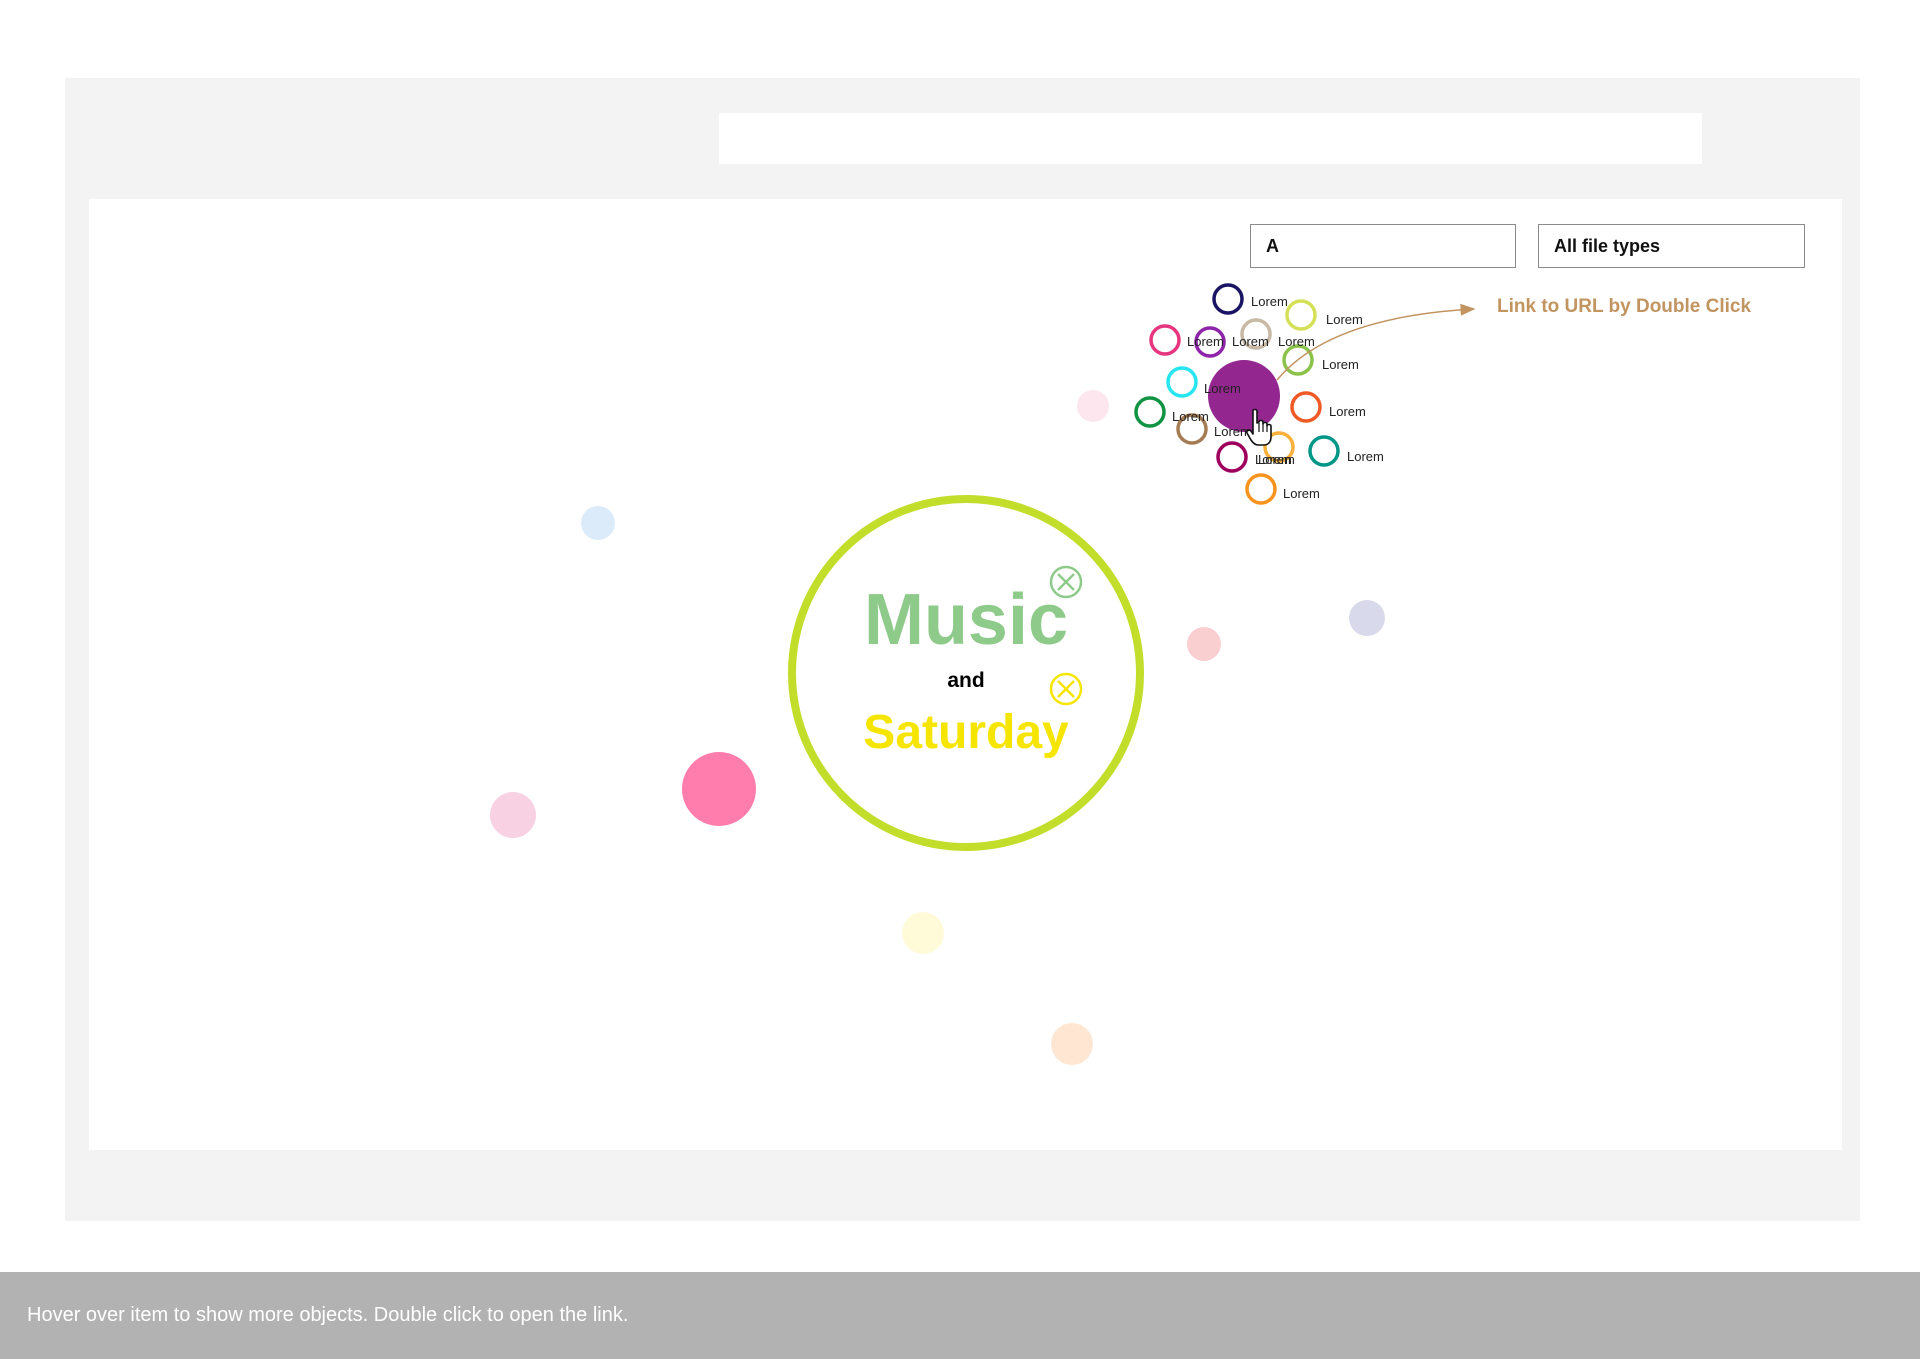 Image resolution: width=1920 pixels, height=1359 pixels. What do you see at coordinates (966, 620) in the screenshot?
I see `center-topic-music: Music` at bounding box center [966, 620].